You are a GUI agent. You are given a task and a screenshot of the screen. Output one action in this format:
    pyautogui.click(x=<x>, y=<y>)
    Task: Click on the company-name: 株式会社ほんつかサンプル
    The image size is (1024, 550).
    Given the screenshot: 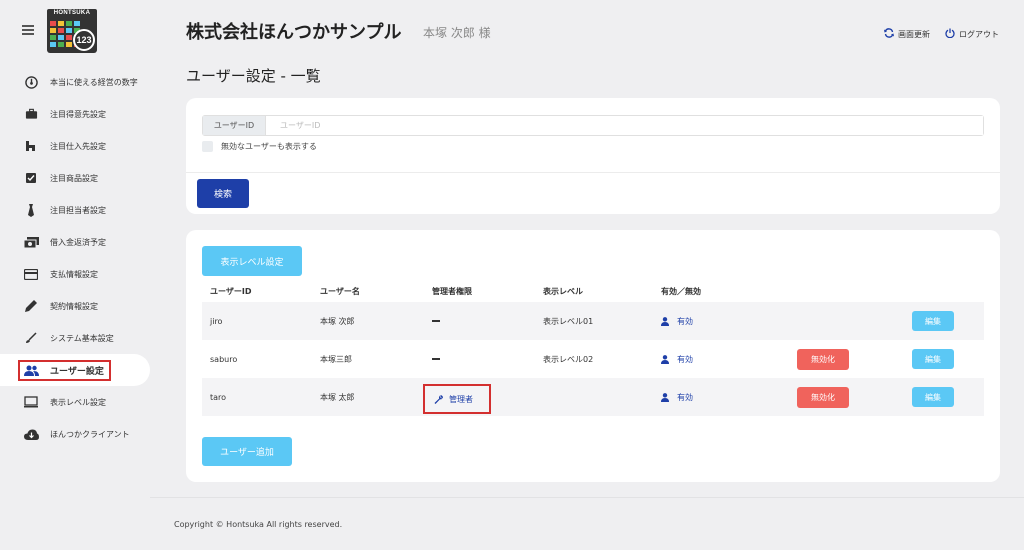 What is the action you would take?
    pyautogui.click(x=294, y=32)
    